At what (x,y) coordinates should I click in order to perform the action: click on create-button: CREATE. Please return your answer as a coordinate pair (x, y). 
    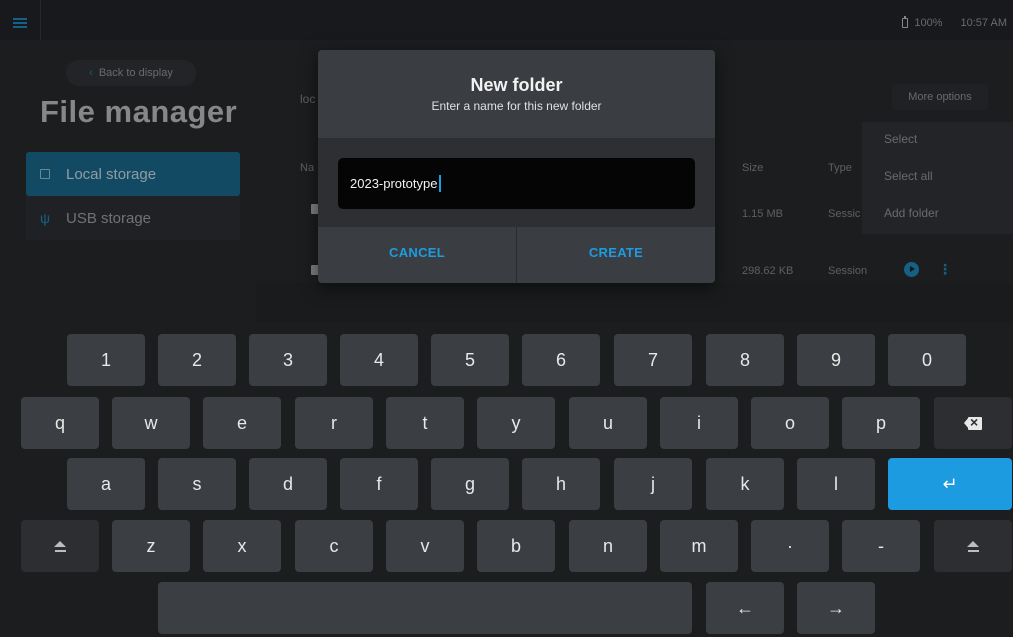
    Looking at the image, I should click on (616, 255).